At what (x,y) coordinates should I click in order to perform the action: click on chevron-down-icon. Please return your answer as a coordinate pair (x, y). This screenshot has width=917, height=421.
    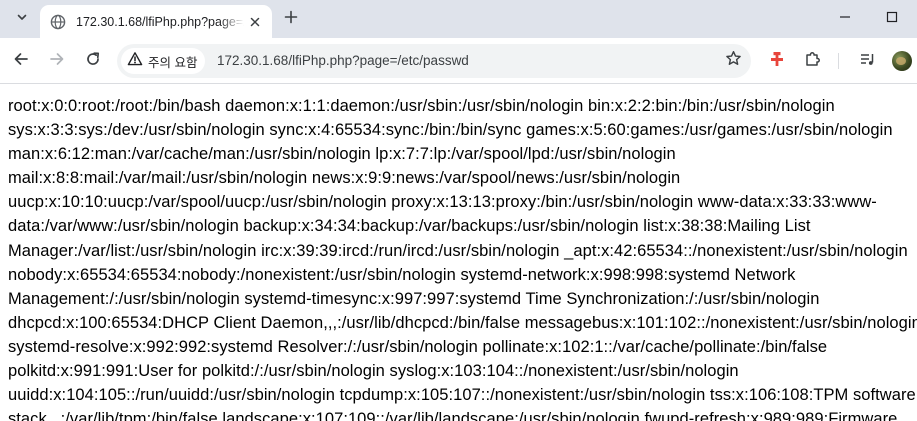
    Looking at the image, I should click on (22, 19).